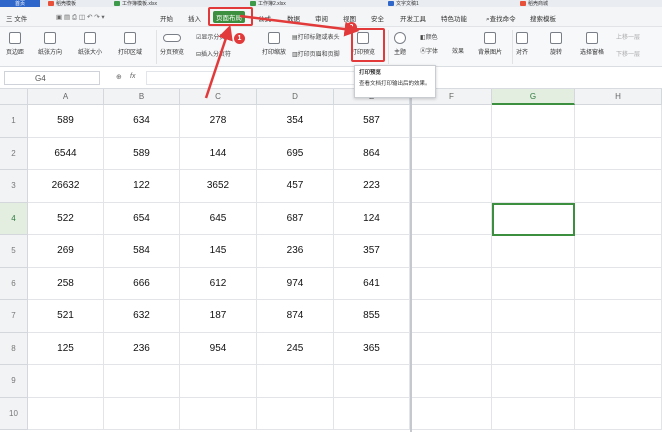 The height and width of the screenshot is (432, 662). Describe the element at coordinates (264, 18) in the screenshot. I see `menu-formula: 公式` at that location.